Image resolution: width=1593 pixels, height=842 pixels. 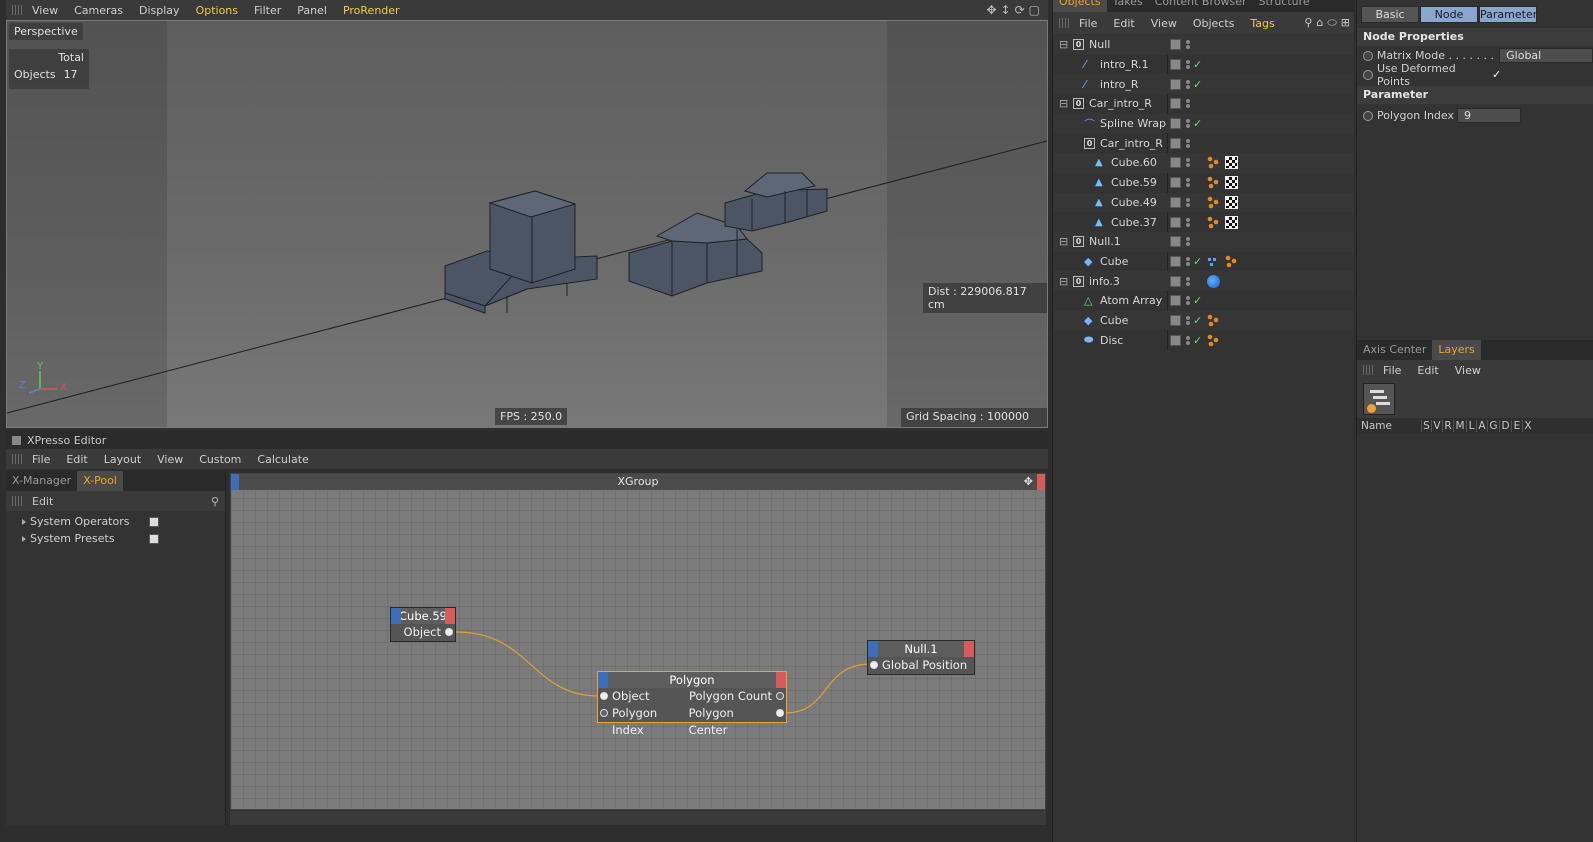 What do you see at coordinates (780, 713) in the screenshot?
I see `port-polygon-center-out` at bounding box center [780, 713].